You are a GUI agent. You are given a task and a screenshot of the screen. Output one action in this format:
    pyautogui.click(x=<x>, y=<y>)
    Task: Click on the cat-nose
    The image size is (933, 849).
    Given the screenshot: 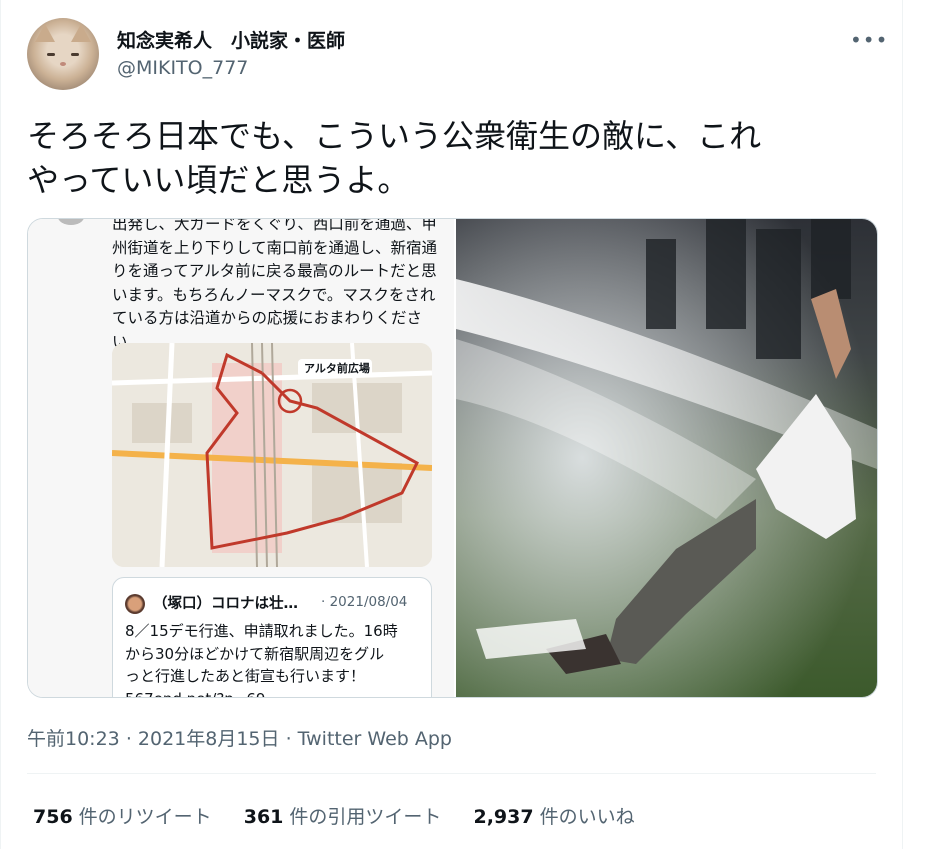 What is the action you would take?
    pyautogui.click(x=63, y=64)
    